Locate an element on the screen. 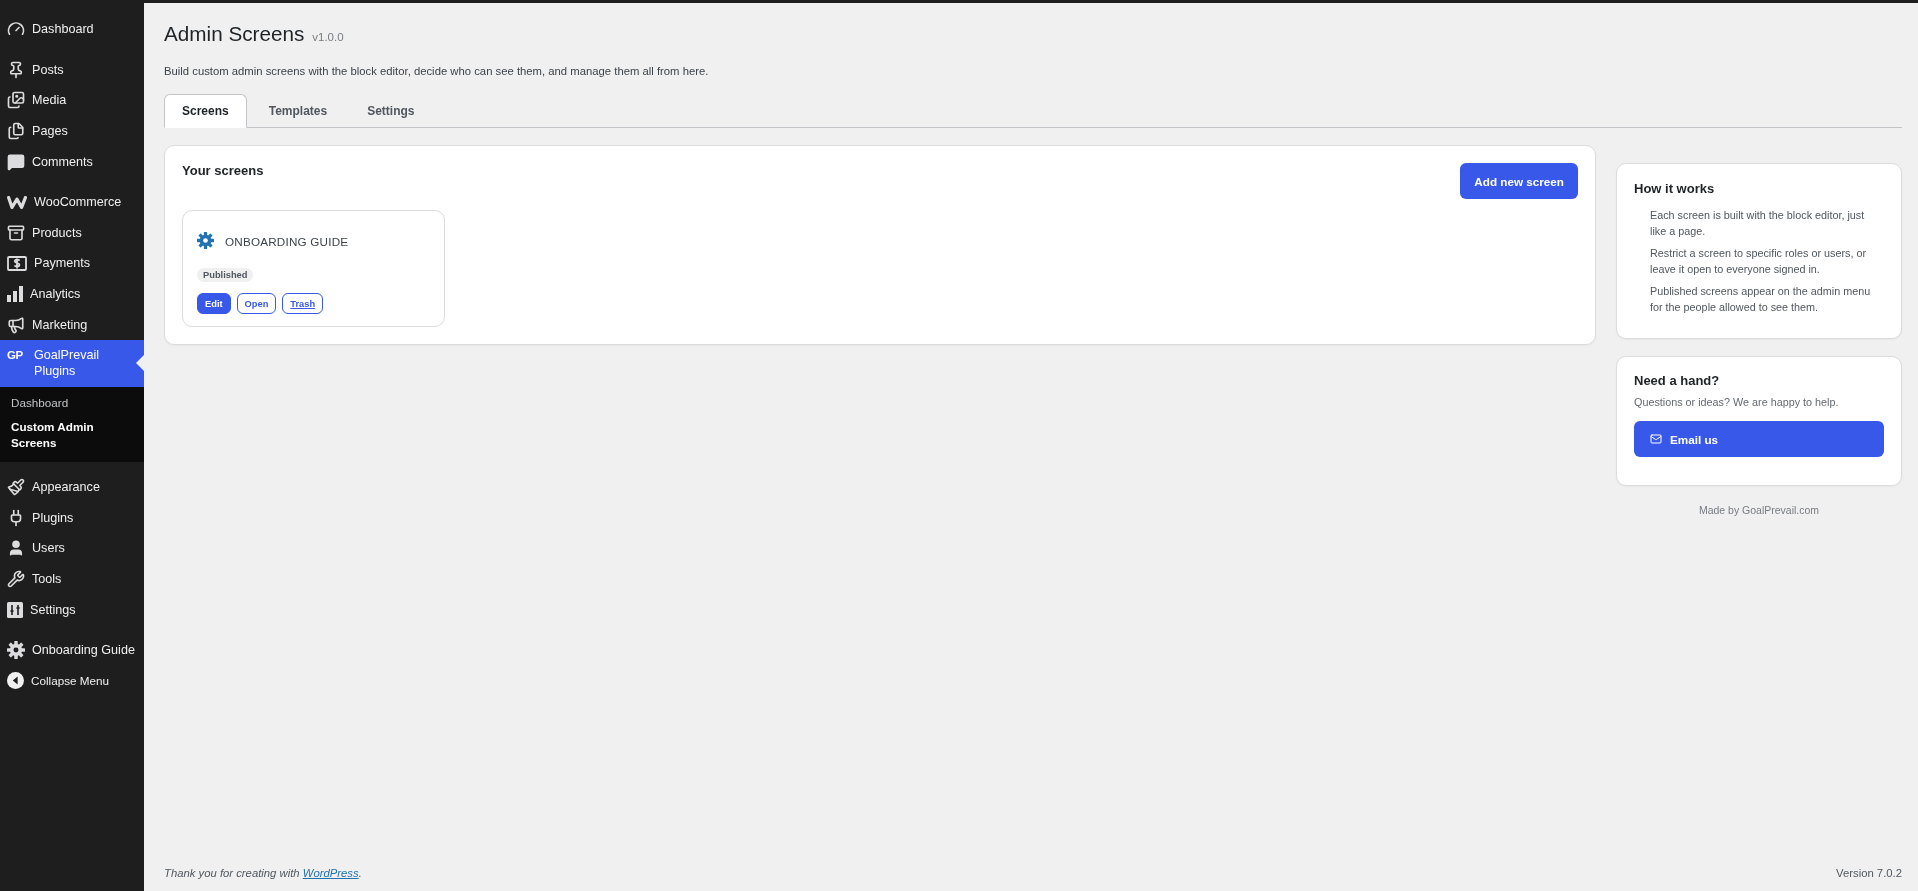 The width and height of the screenshot is (1918, 891). menu-item: GP GoalPrevail Plugins is located at coordinates (72, 363).